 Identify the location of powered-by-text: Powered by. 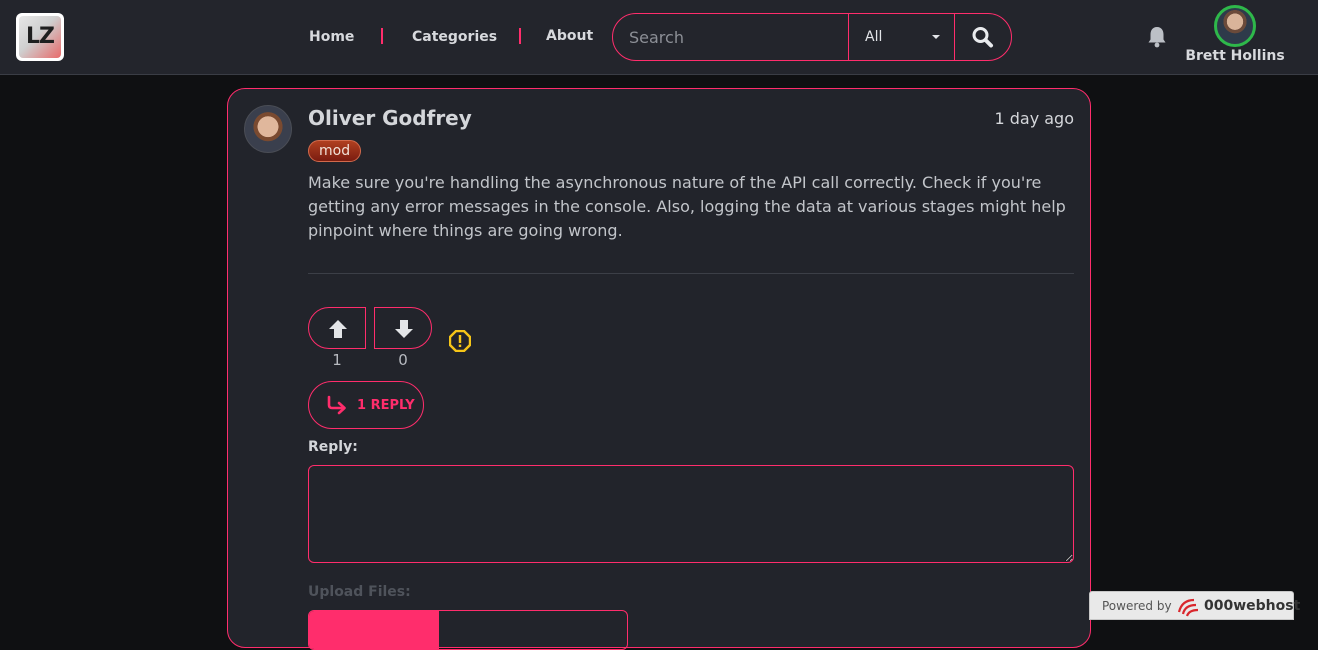
(1137, 606).